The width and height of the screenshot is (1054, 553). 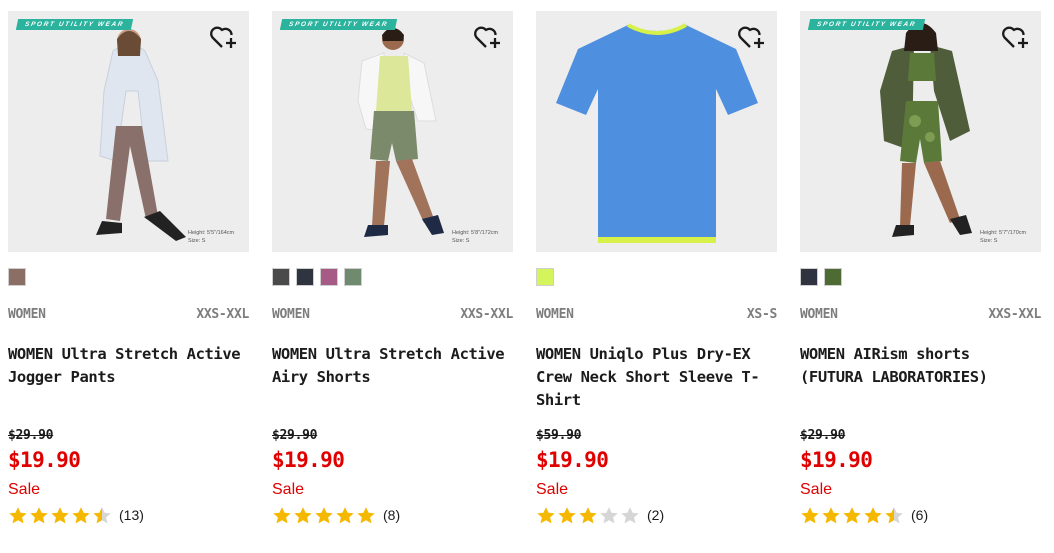 What do you see at coordinates (392, 515) in the screenshot?
I see `review-count: (8)` at bounding box center [392, 515].